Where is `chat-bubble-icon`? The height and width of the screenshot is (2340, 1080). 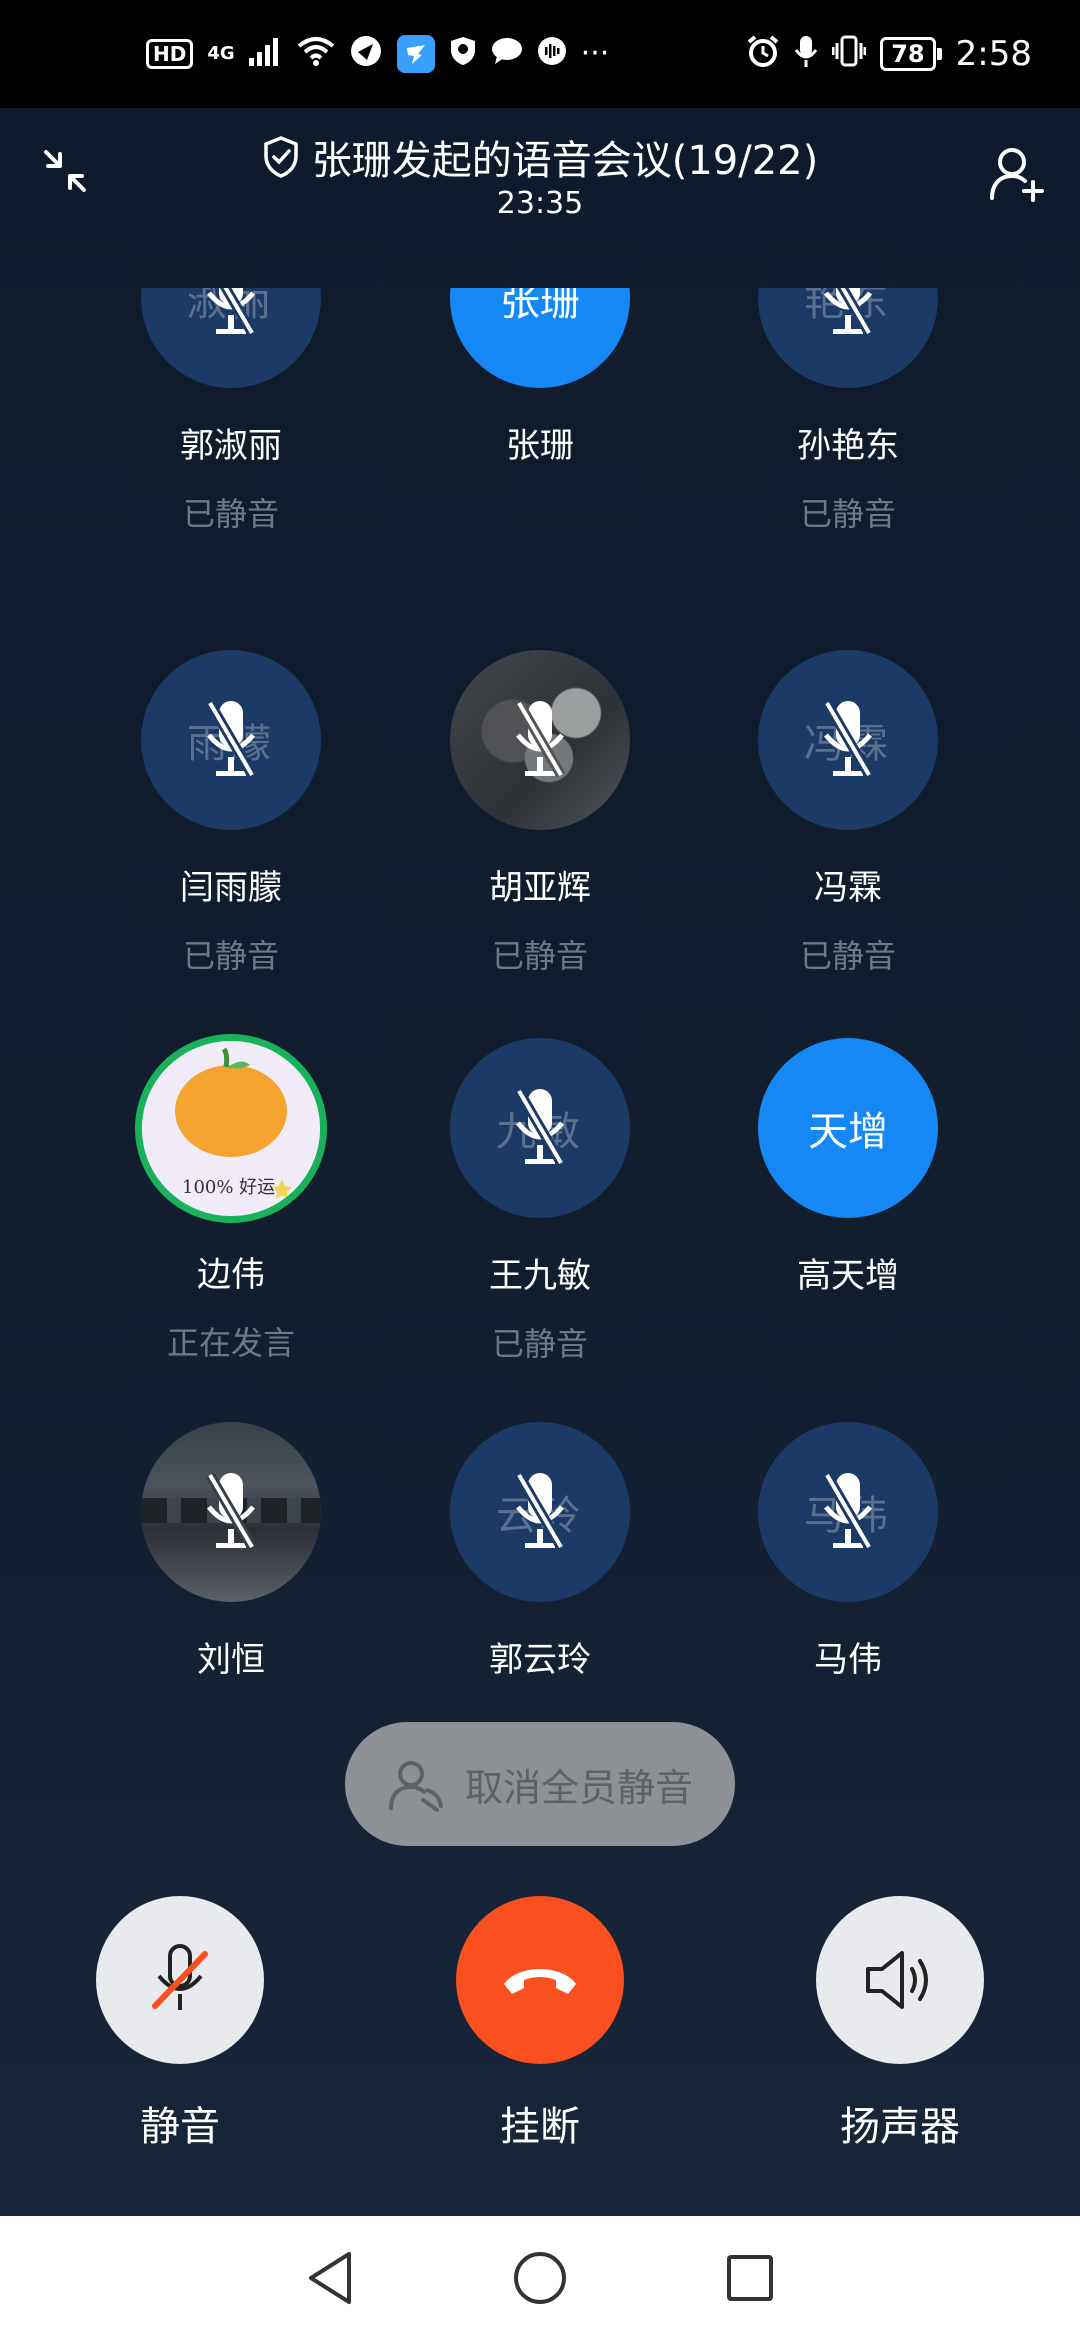
chat-bubble-icon is located at coordinates (507, 54).